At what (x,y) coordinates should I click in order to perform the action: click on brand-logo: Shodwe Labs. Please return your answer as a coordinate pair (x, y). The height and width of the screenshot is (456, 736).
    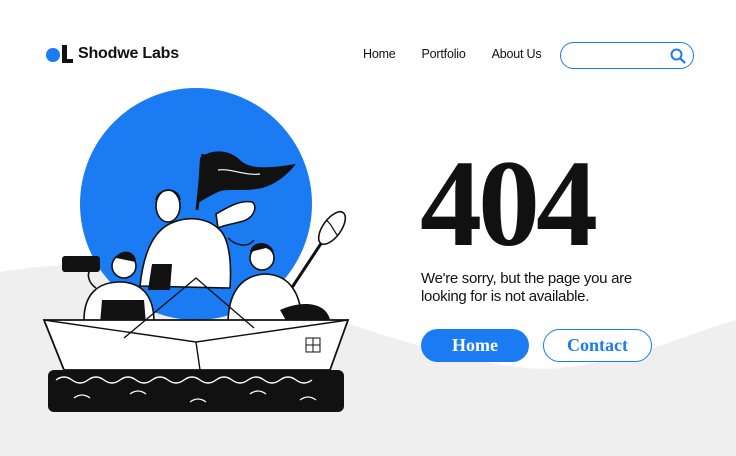
    Looking at the image, I should click on (111, 54).